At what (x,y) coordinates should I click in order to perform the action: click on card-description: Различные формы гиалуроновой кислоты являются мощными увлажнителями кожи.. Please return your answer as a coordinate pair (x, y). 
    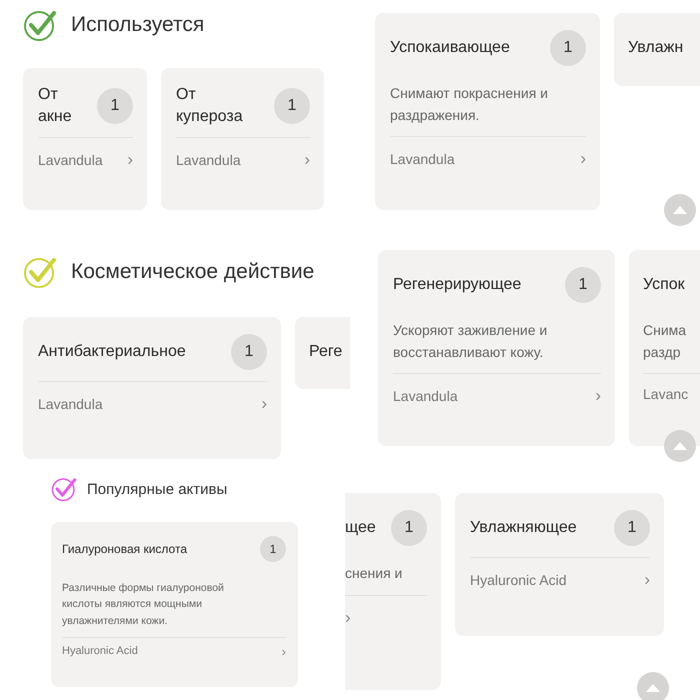
    Looking at the image, I should click on (143, 605).